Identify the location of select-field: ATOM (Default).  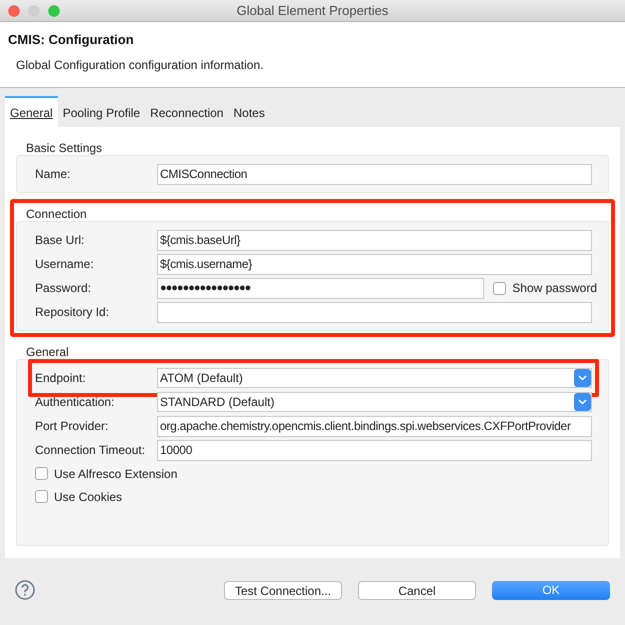
(374, 378).